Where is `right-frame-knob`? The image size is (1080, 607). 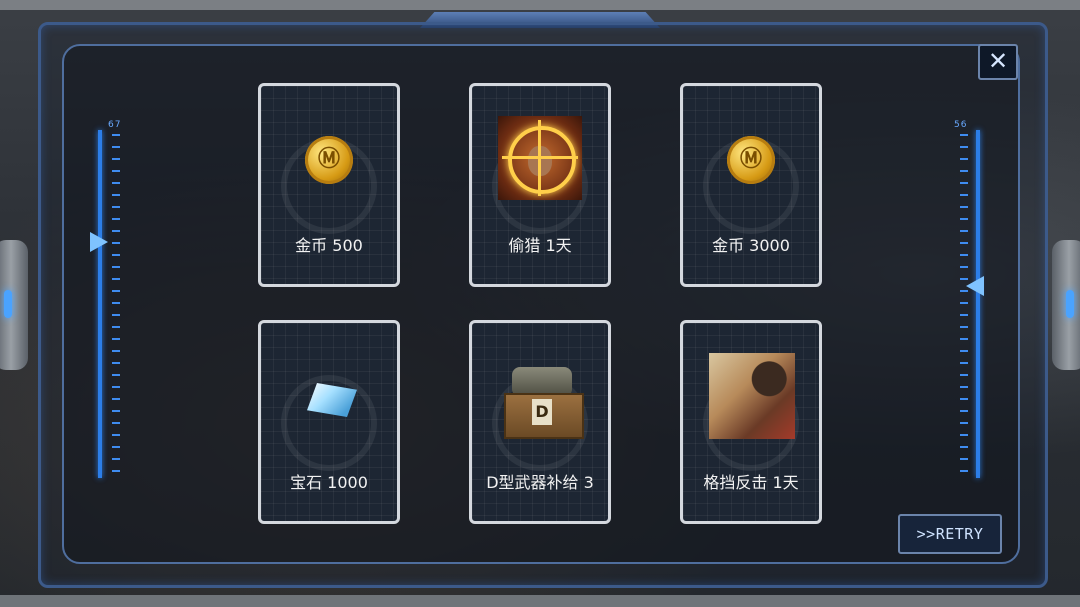 right-frame-knob is located at coordinates (1066, 305).